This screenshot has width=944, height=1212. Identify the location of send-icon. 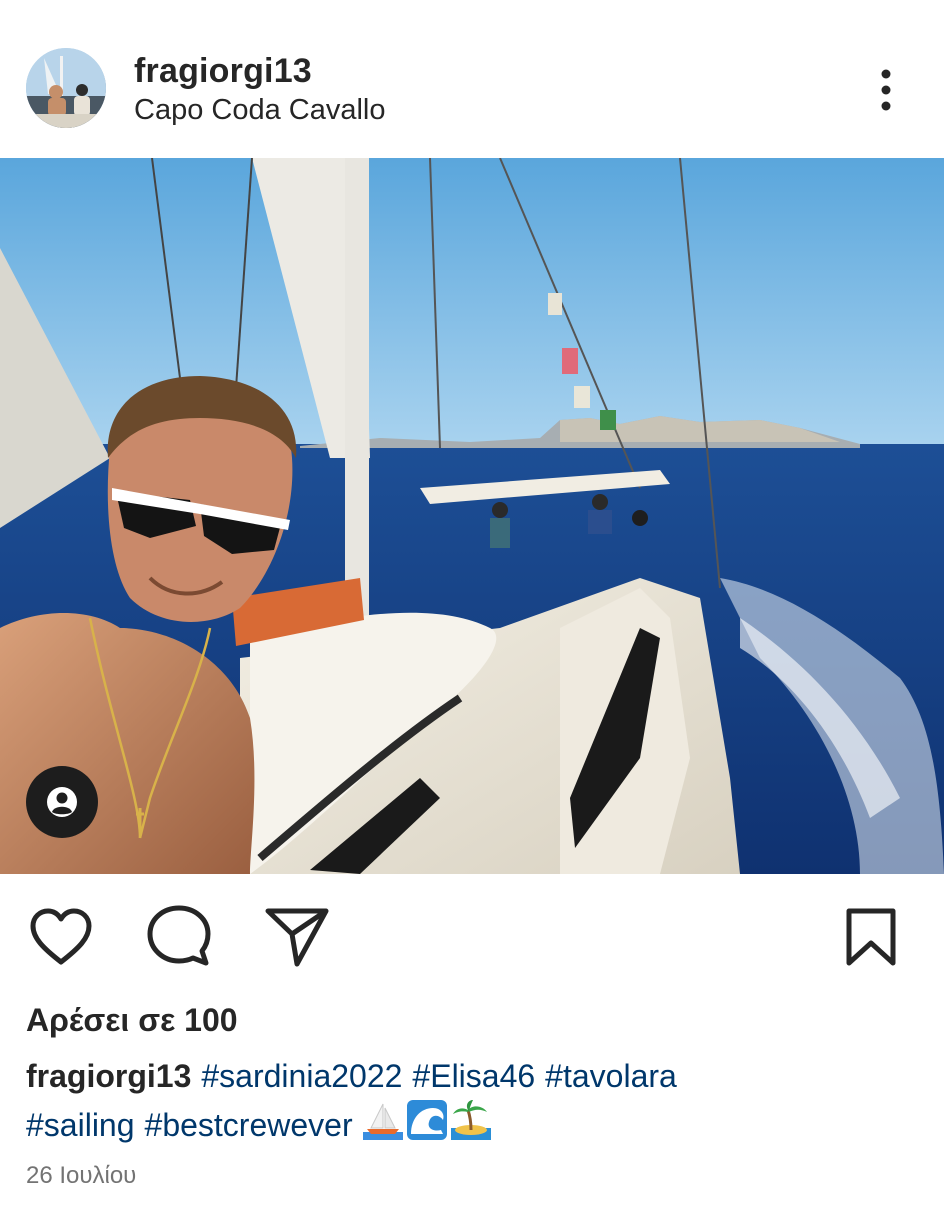
(297, 937).